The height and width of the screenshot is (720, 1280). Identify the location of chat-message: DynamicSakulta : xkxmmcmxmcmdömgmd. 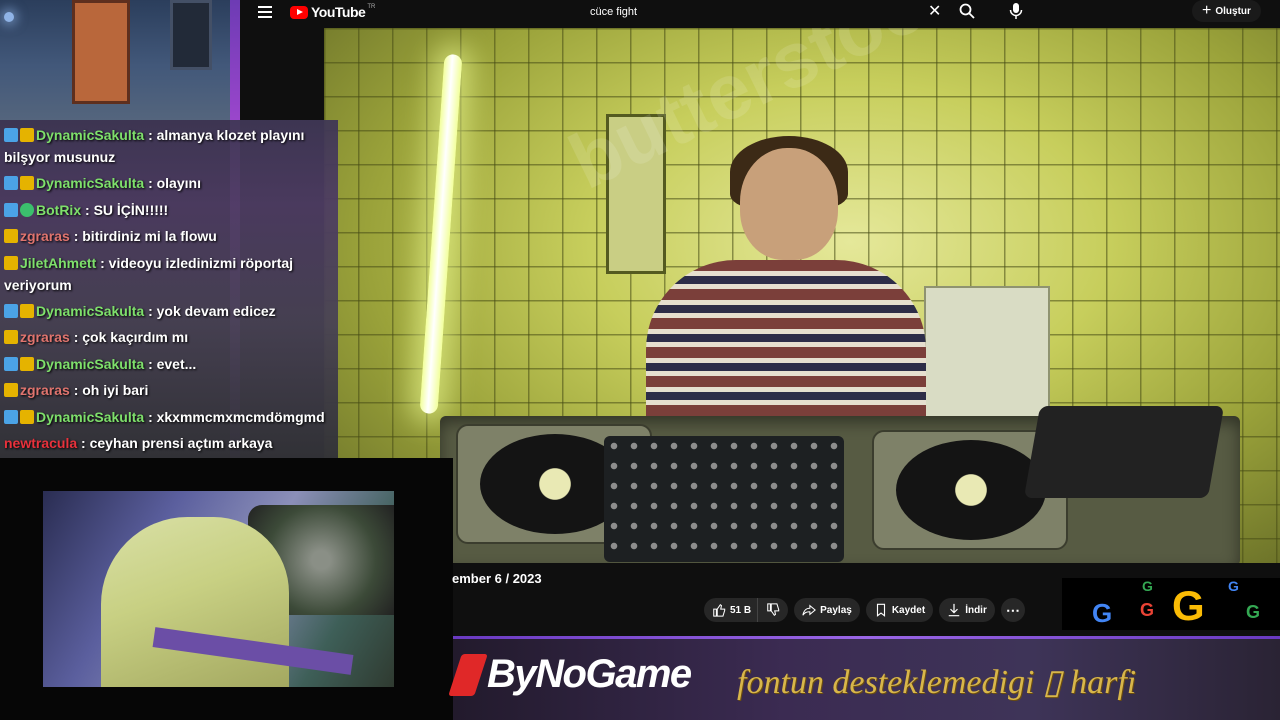
(169, 417).